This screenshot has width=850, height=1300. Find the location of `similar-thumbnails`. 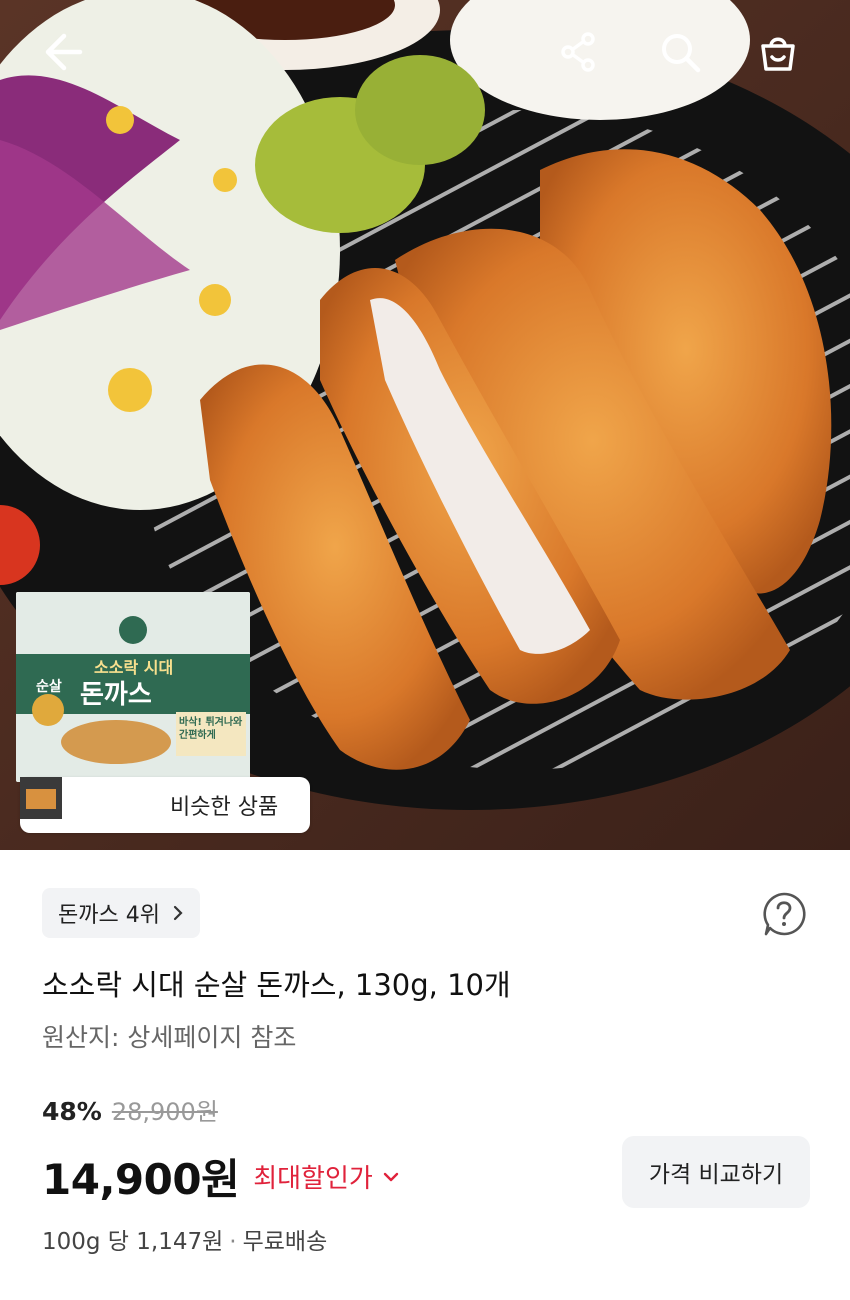

similar-thumbnails is located at coordinates (90, 801).